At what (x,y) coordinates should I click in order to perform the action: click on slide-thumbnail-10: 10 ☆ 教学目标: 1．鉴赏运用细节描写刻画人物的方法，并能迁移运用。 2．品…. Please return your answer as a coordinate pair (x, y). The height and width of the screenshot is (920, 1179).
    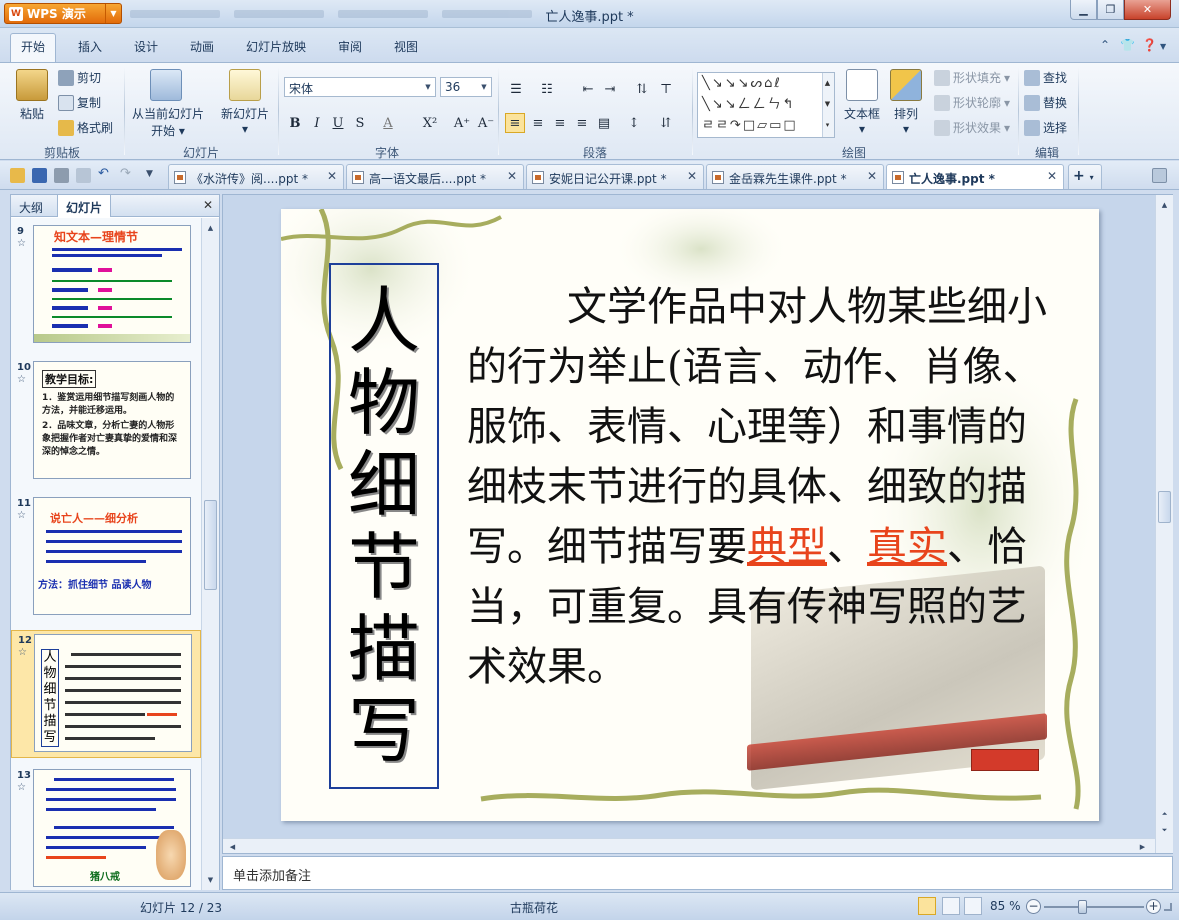
    Looking at the image, I should click on (106, 422).